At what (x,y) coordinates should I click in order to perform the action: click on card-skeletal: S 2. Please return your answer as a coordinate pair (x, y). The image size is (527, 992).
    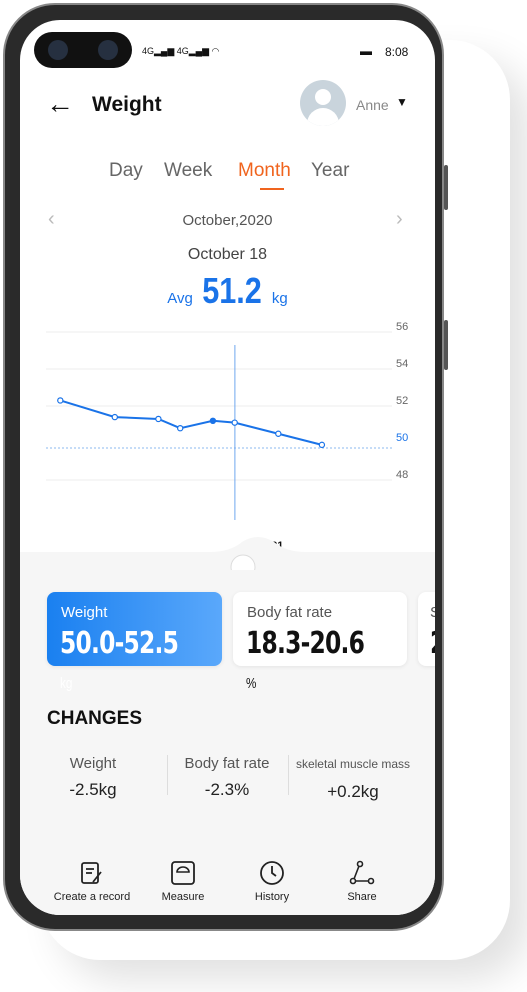
    Looking at the image, I should click on (426, 629).